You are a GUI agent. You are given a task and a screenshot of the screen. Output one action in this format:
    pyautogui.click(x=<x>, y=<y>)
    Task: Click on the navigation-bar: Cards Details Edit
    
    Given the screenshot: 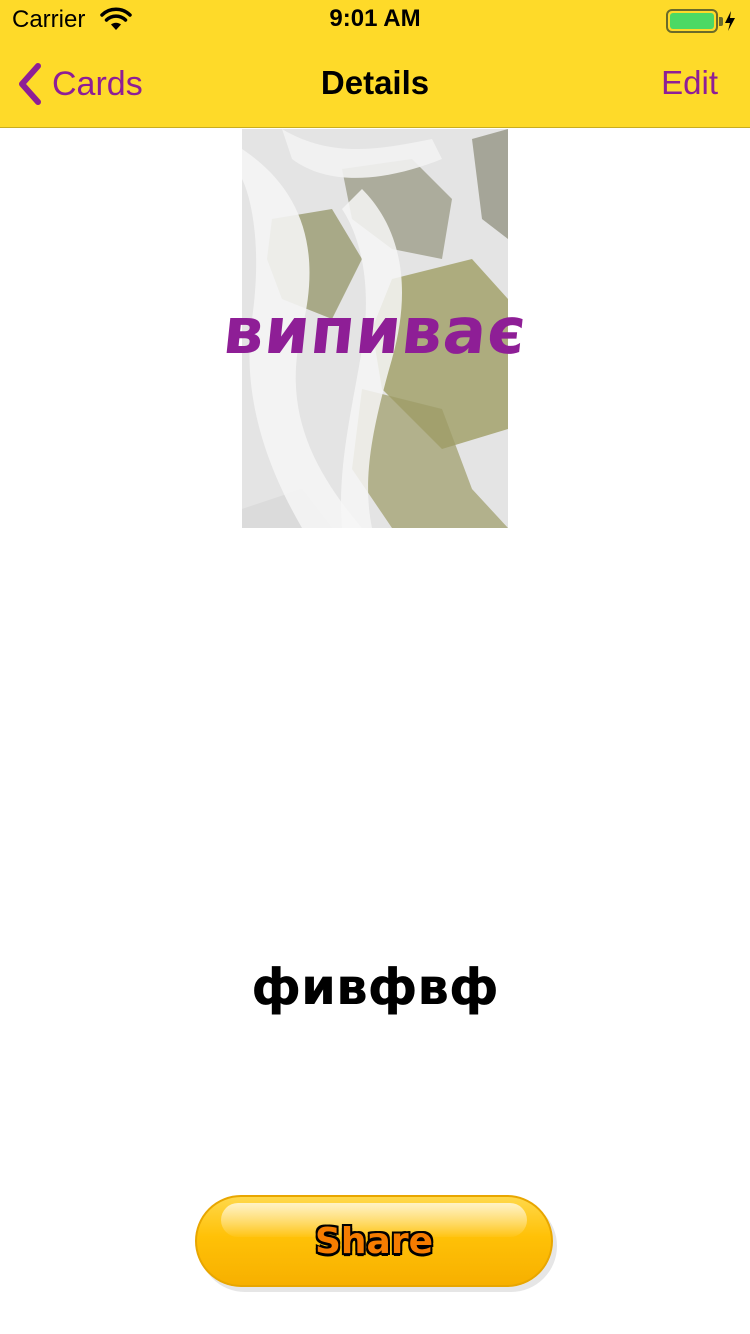 What is the action you would take?
    pyautogui.click(x=375, y=84)
    